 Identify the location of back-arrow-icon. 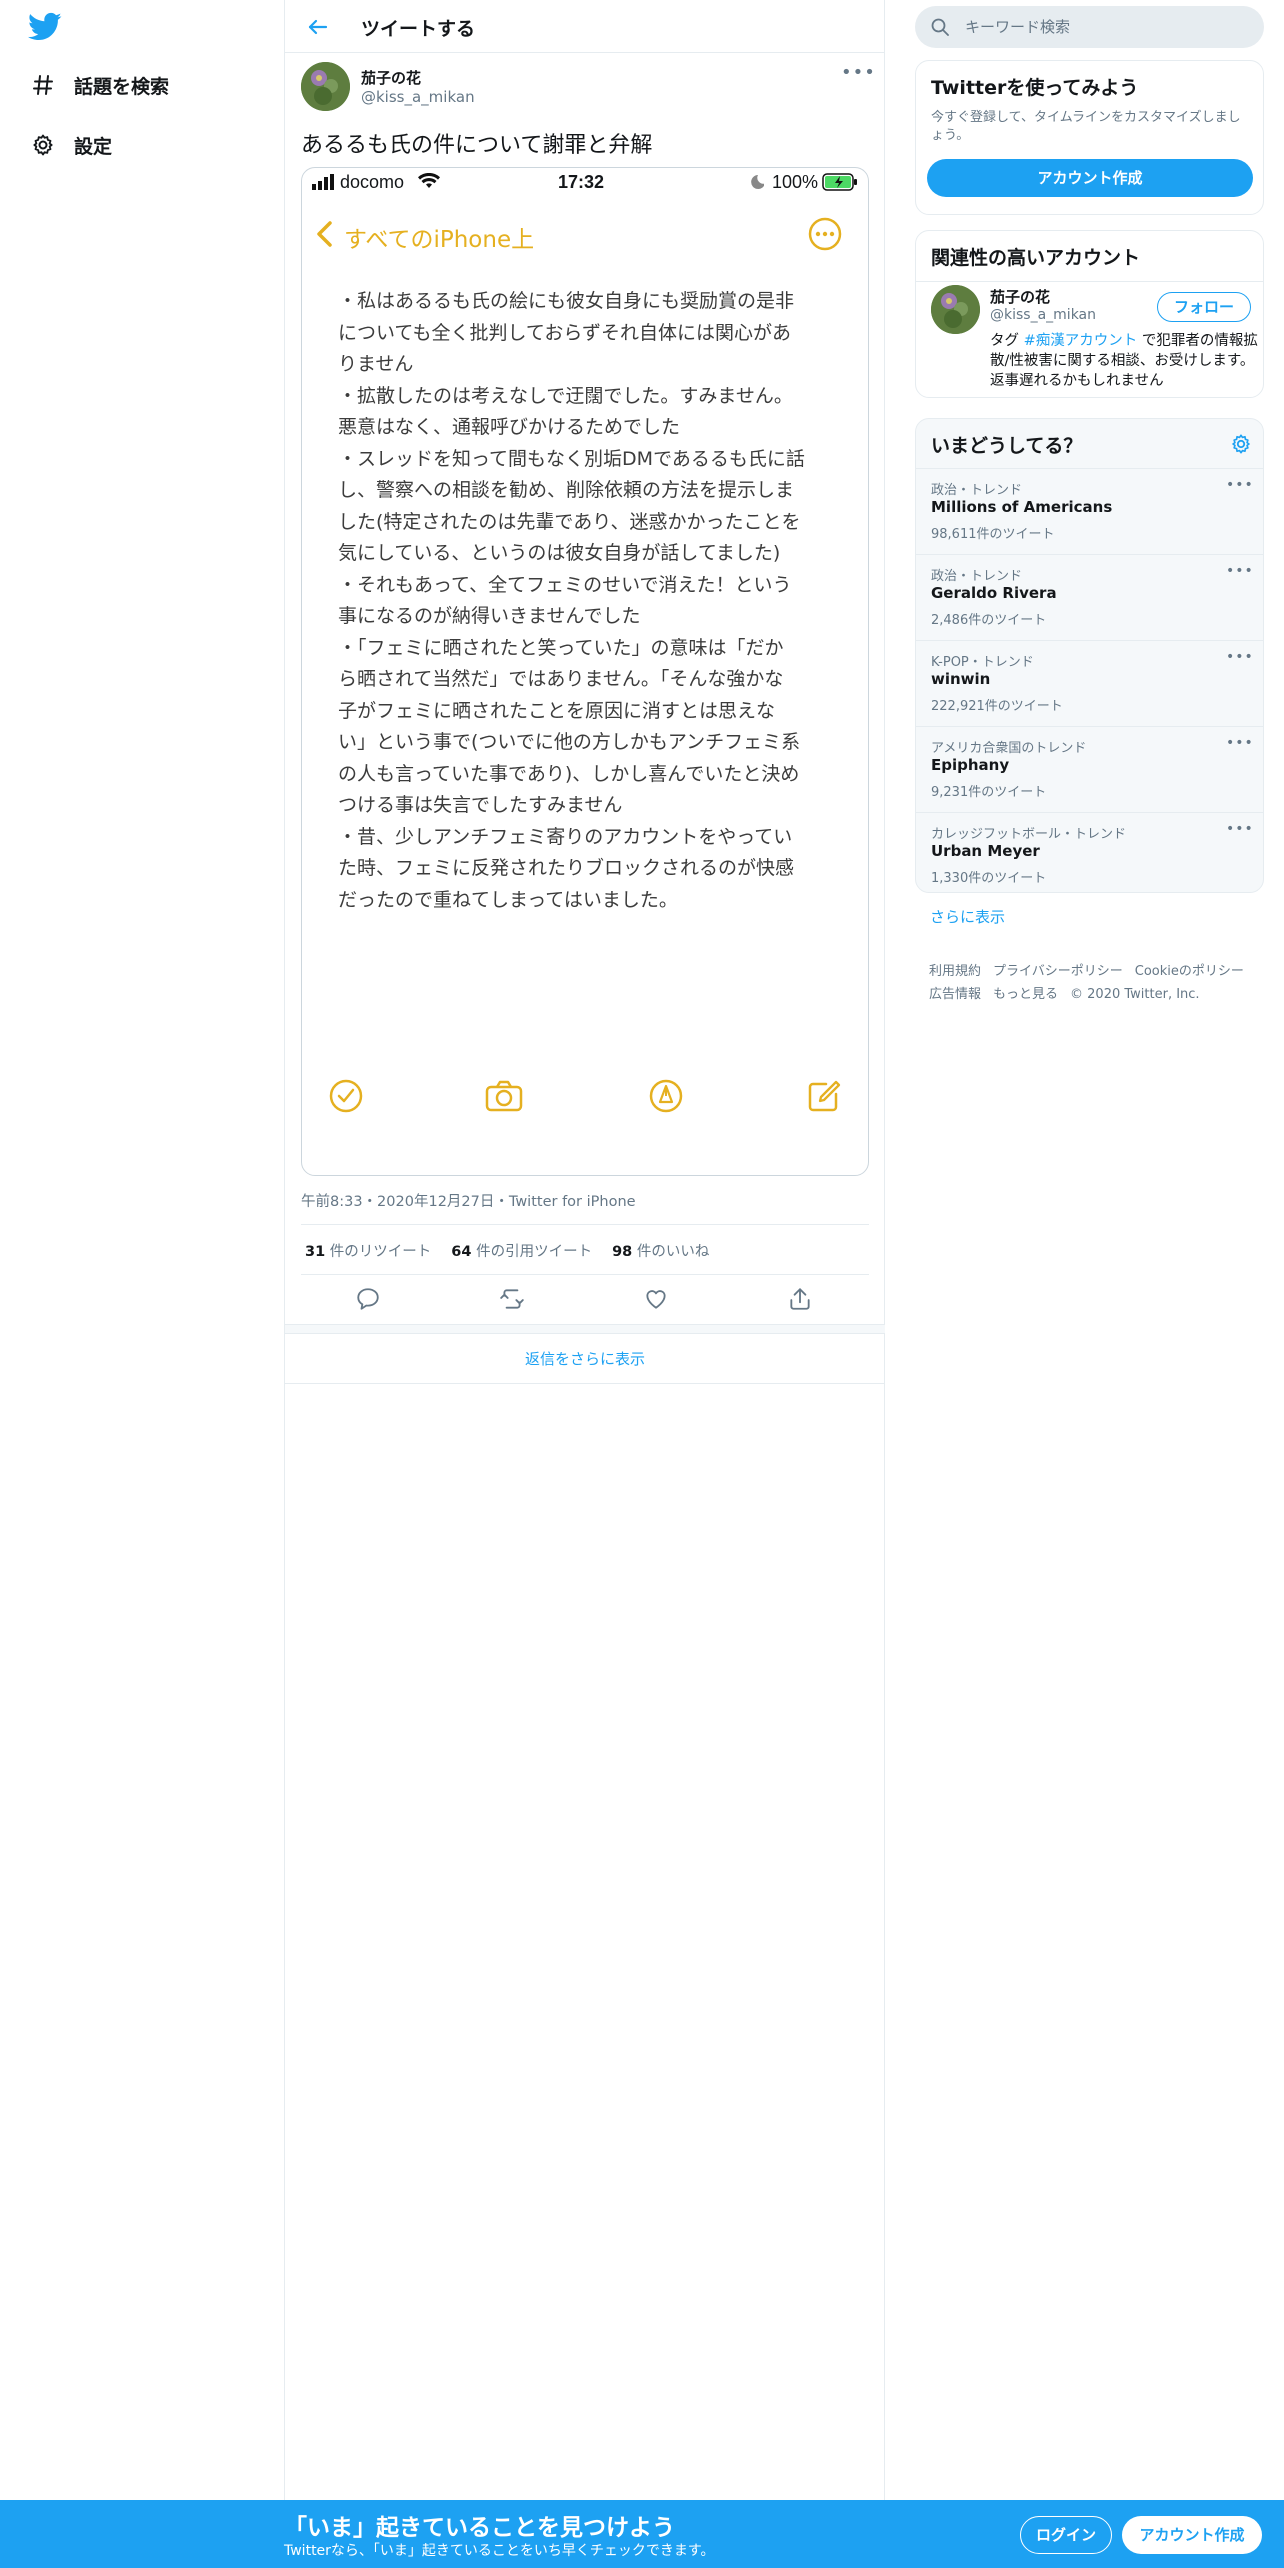
(318, 27).